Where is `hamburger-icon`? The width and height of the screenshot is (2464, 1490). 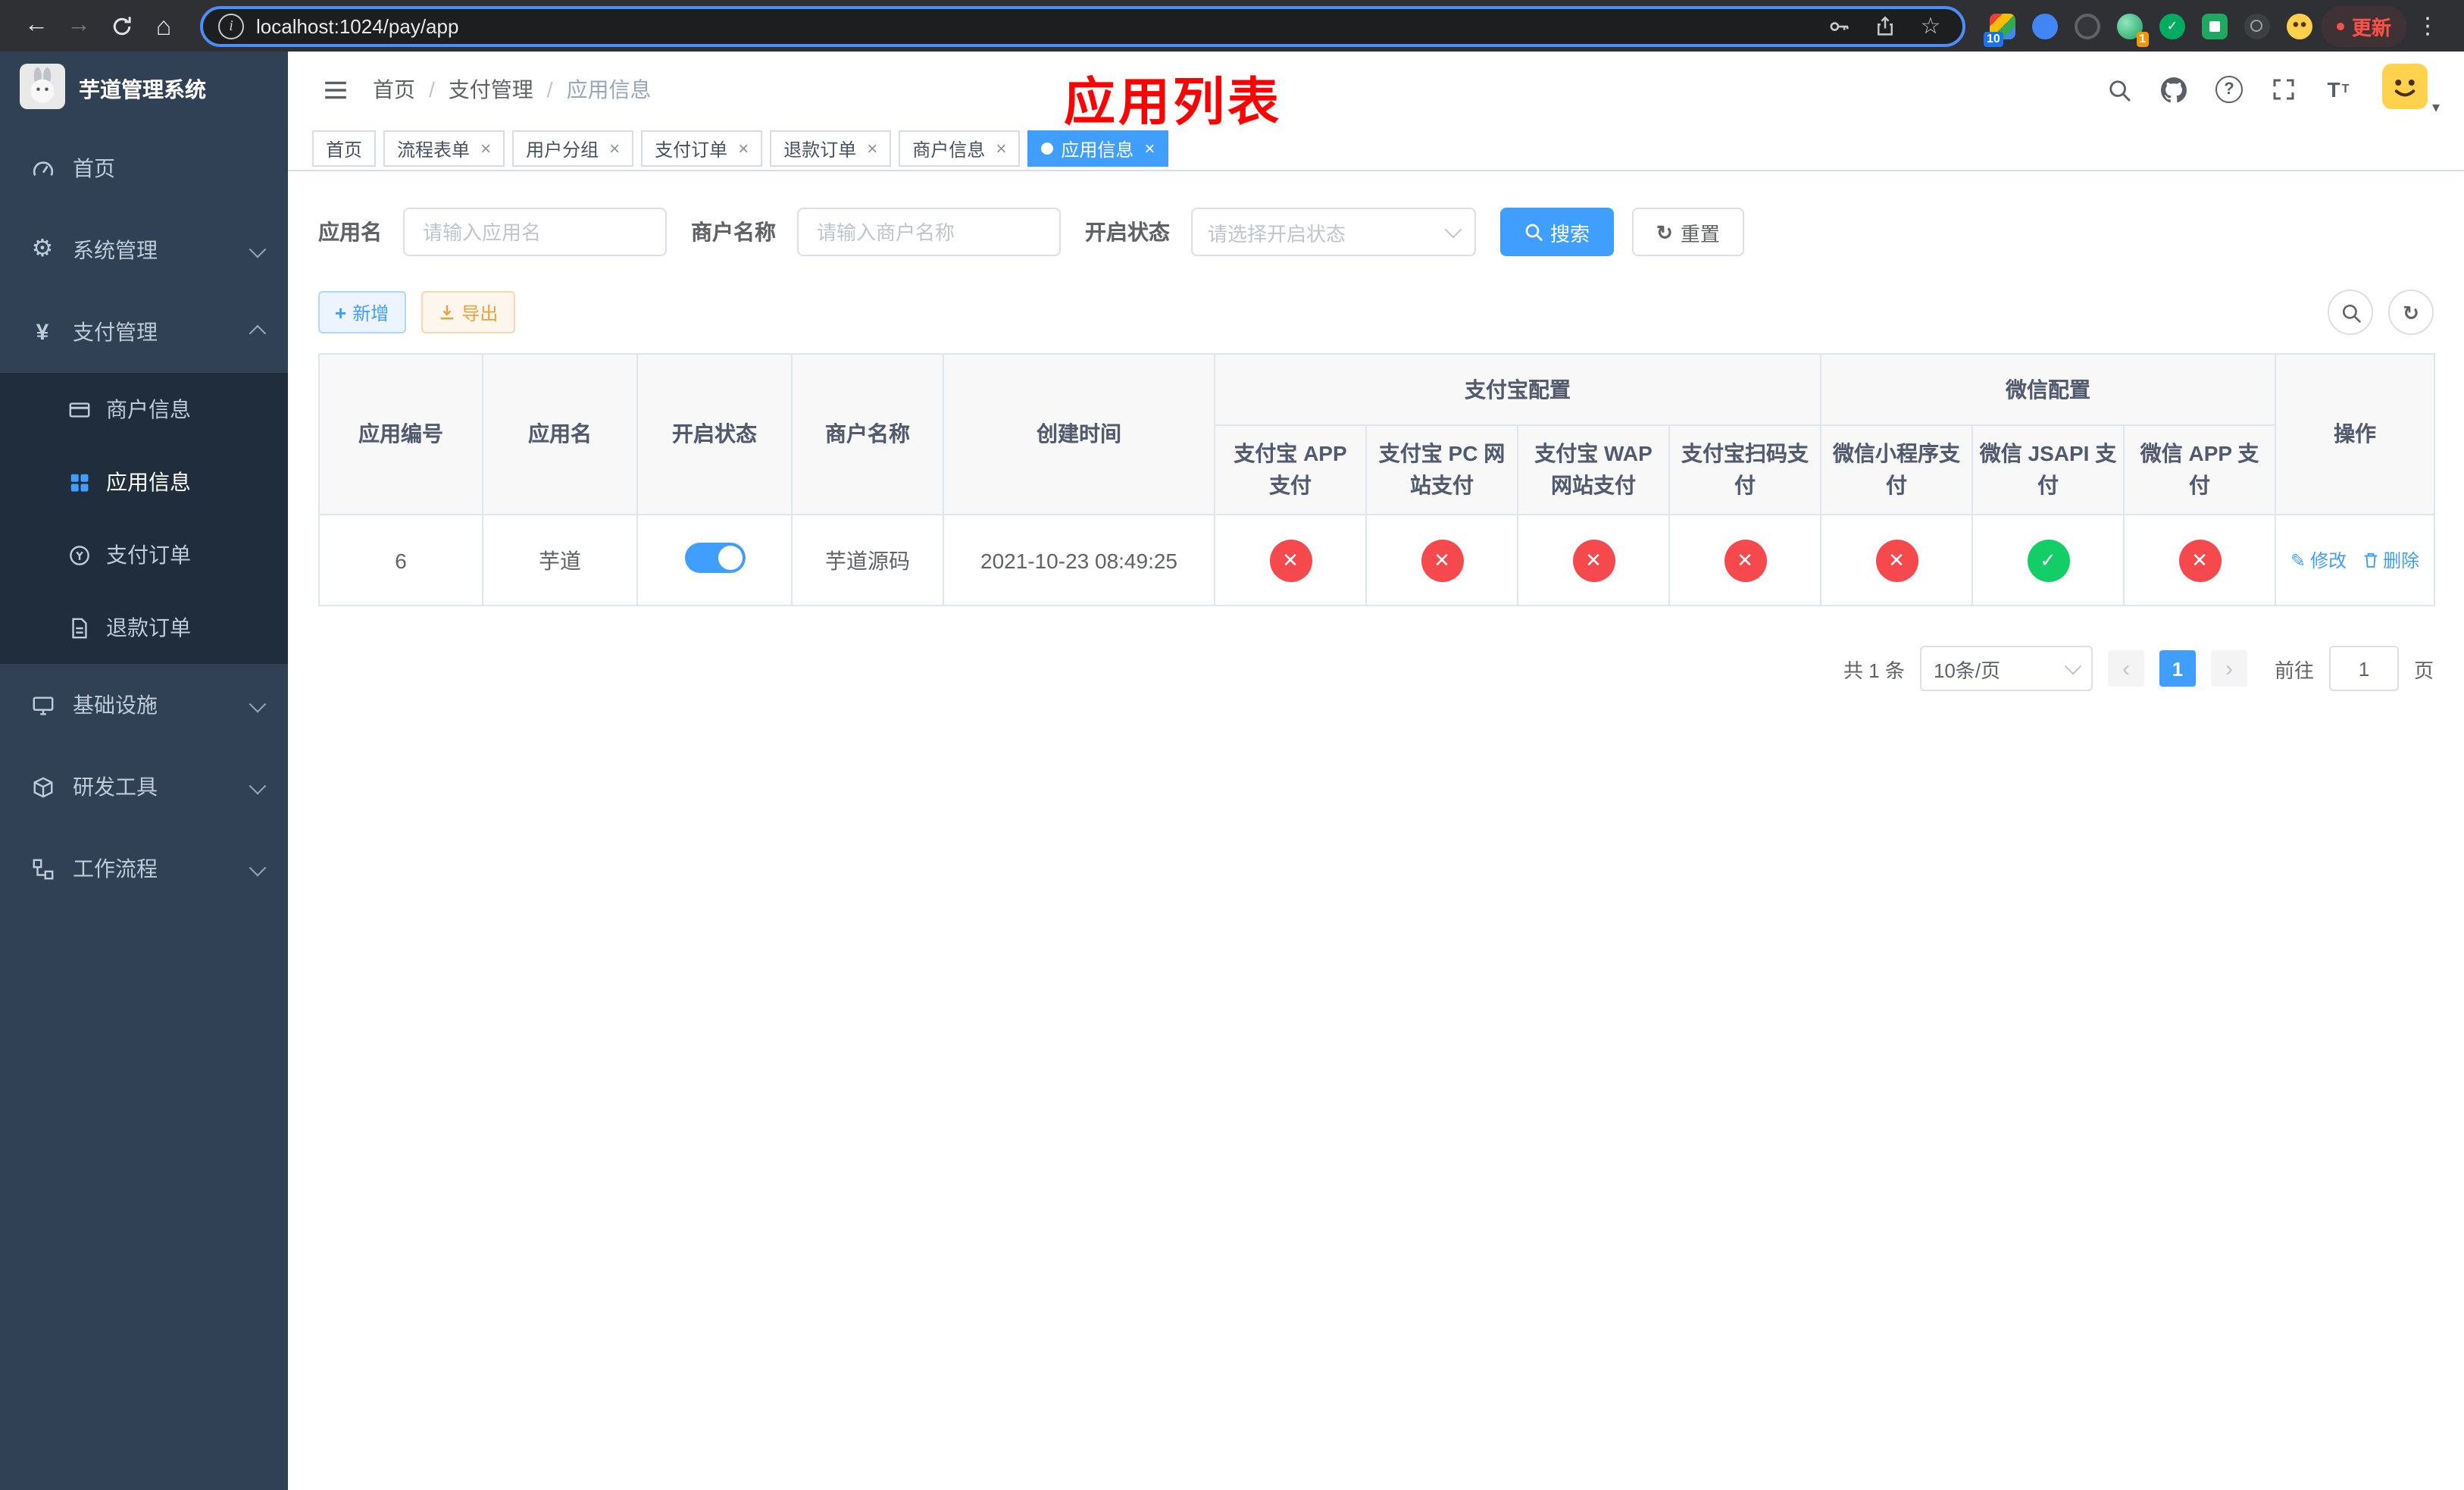
hamburger-icon is located at coordinates (335, 89).